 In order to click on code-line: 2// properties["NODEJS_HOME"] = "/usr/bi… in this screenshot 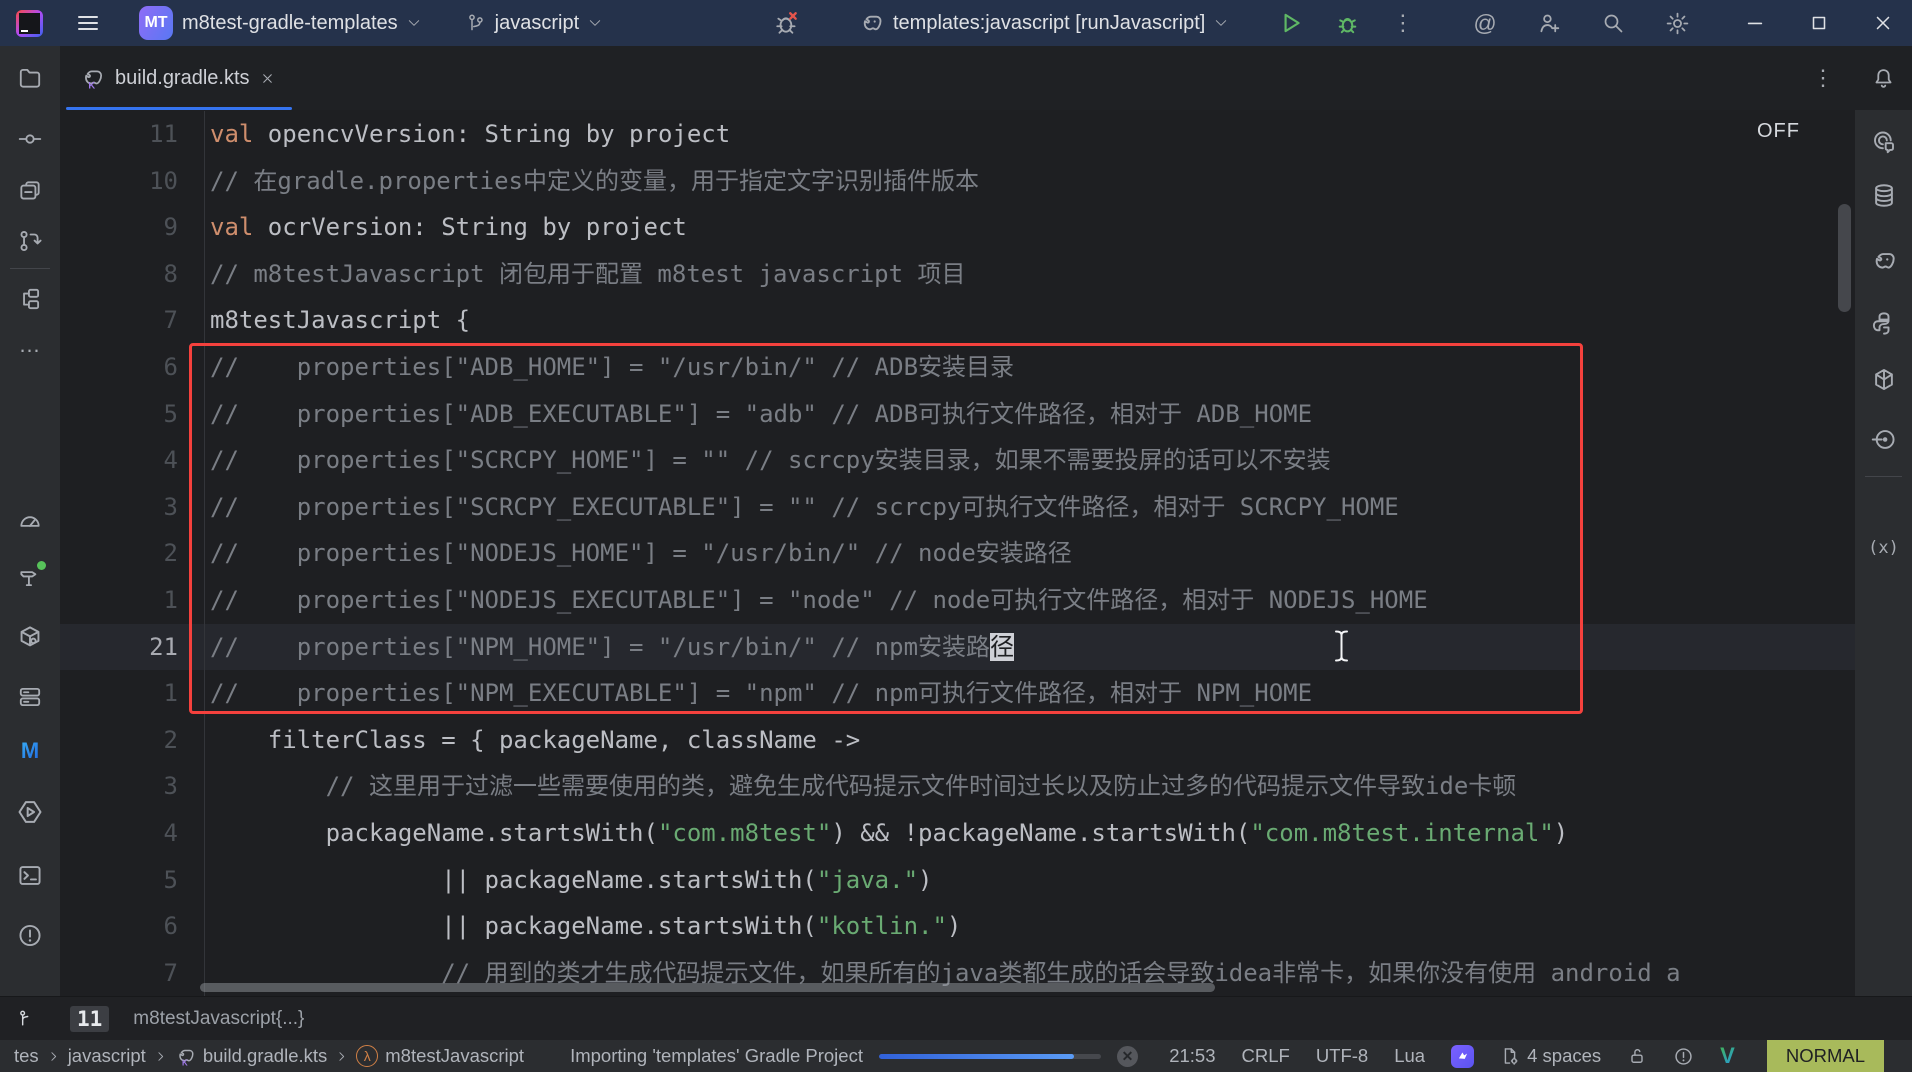, I will do `click(957, 553)`.